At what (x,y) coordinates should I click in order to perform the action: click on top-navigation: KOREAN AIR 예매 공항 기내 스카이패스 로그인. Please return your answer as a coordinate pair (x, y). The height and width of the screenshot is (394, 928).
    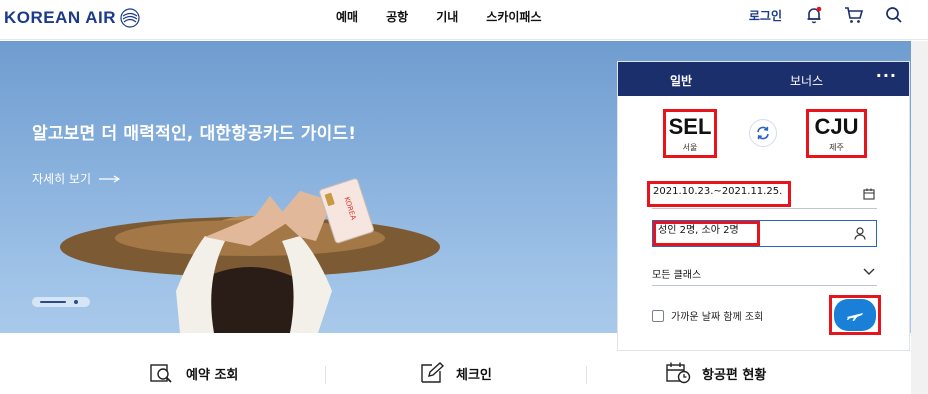
    Looking at the image, I should click on (464, 20).